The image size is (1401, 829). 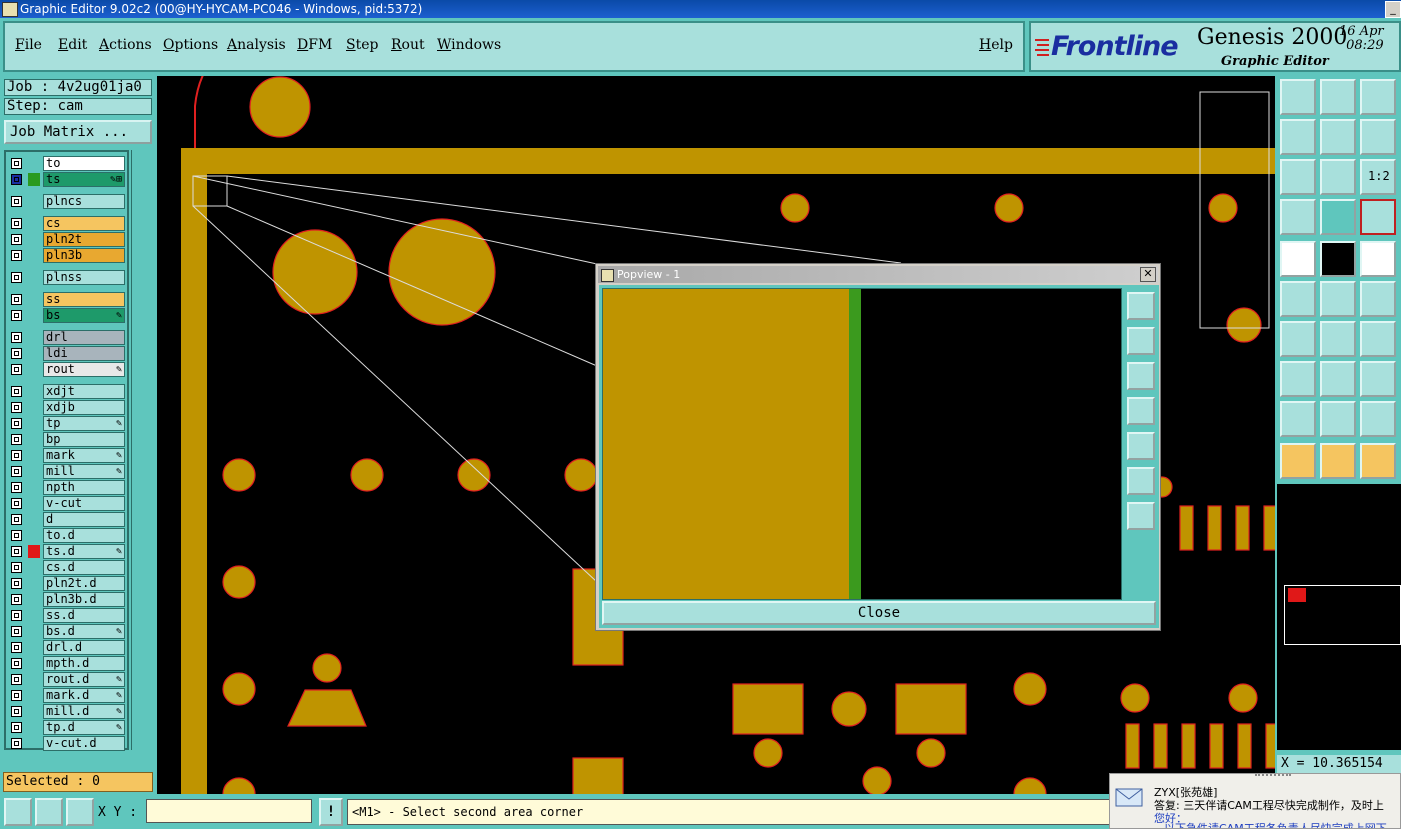 I want to click on select-area-icon, so click(x=1338, y=259).